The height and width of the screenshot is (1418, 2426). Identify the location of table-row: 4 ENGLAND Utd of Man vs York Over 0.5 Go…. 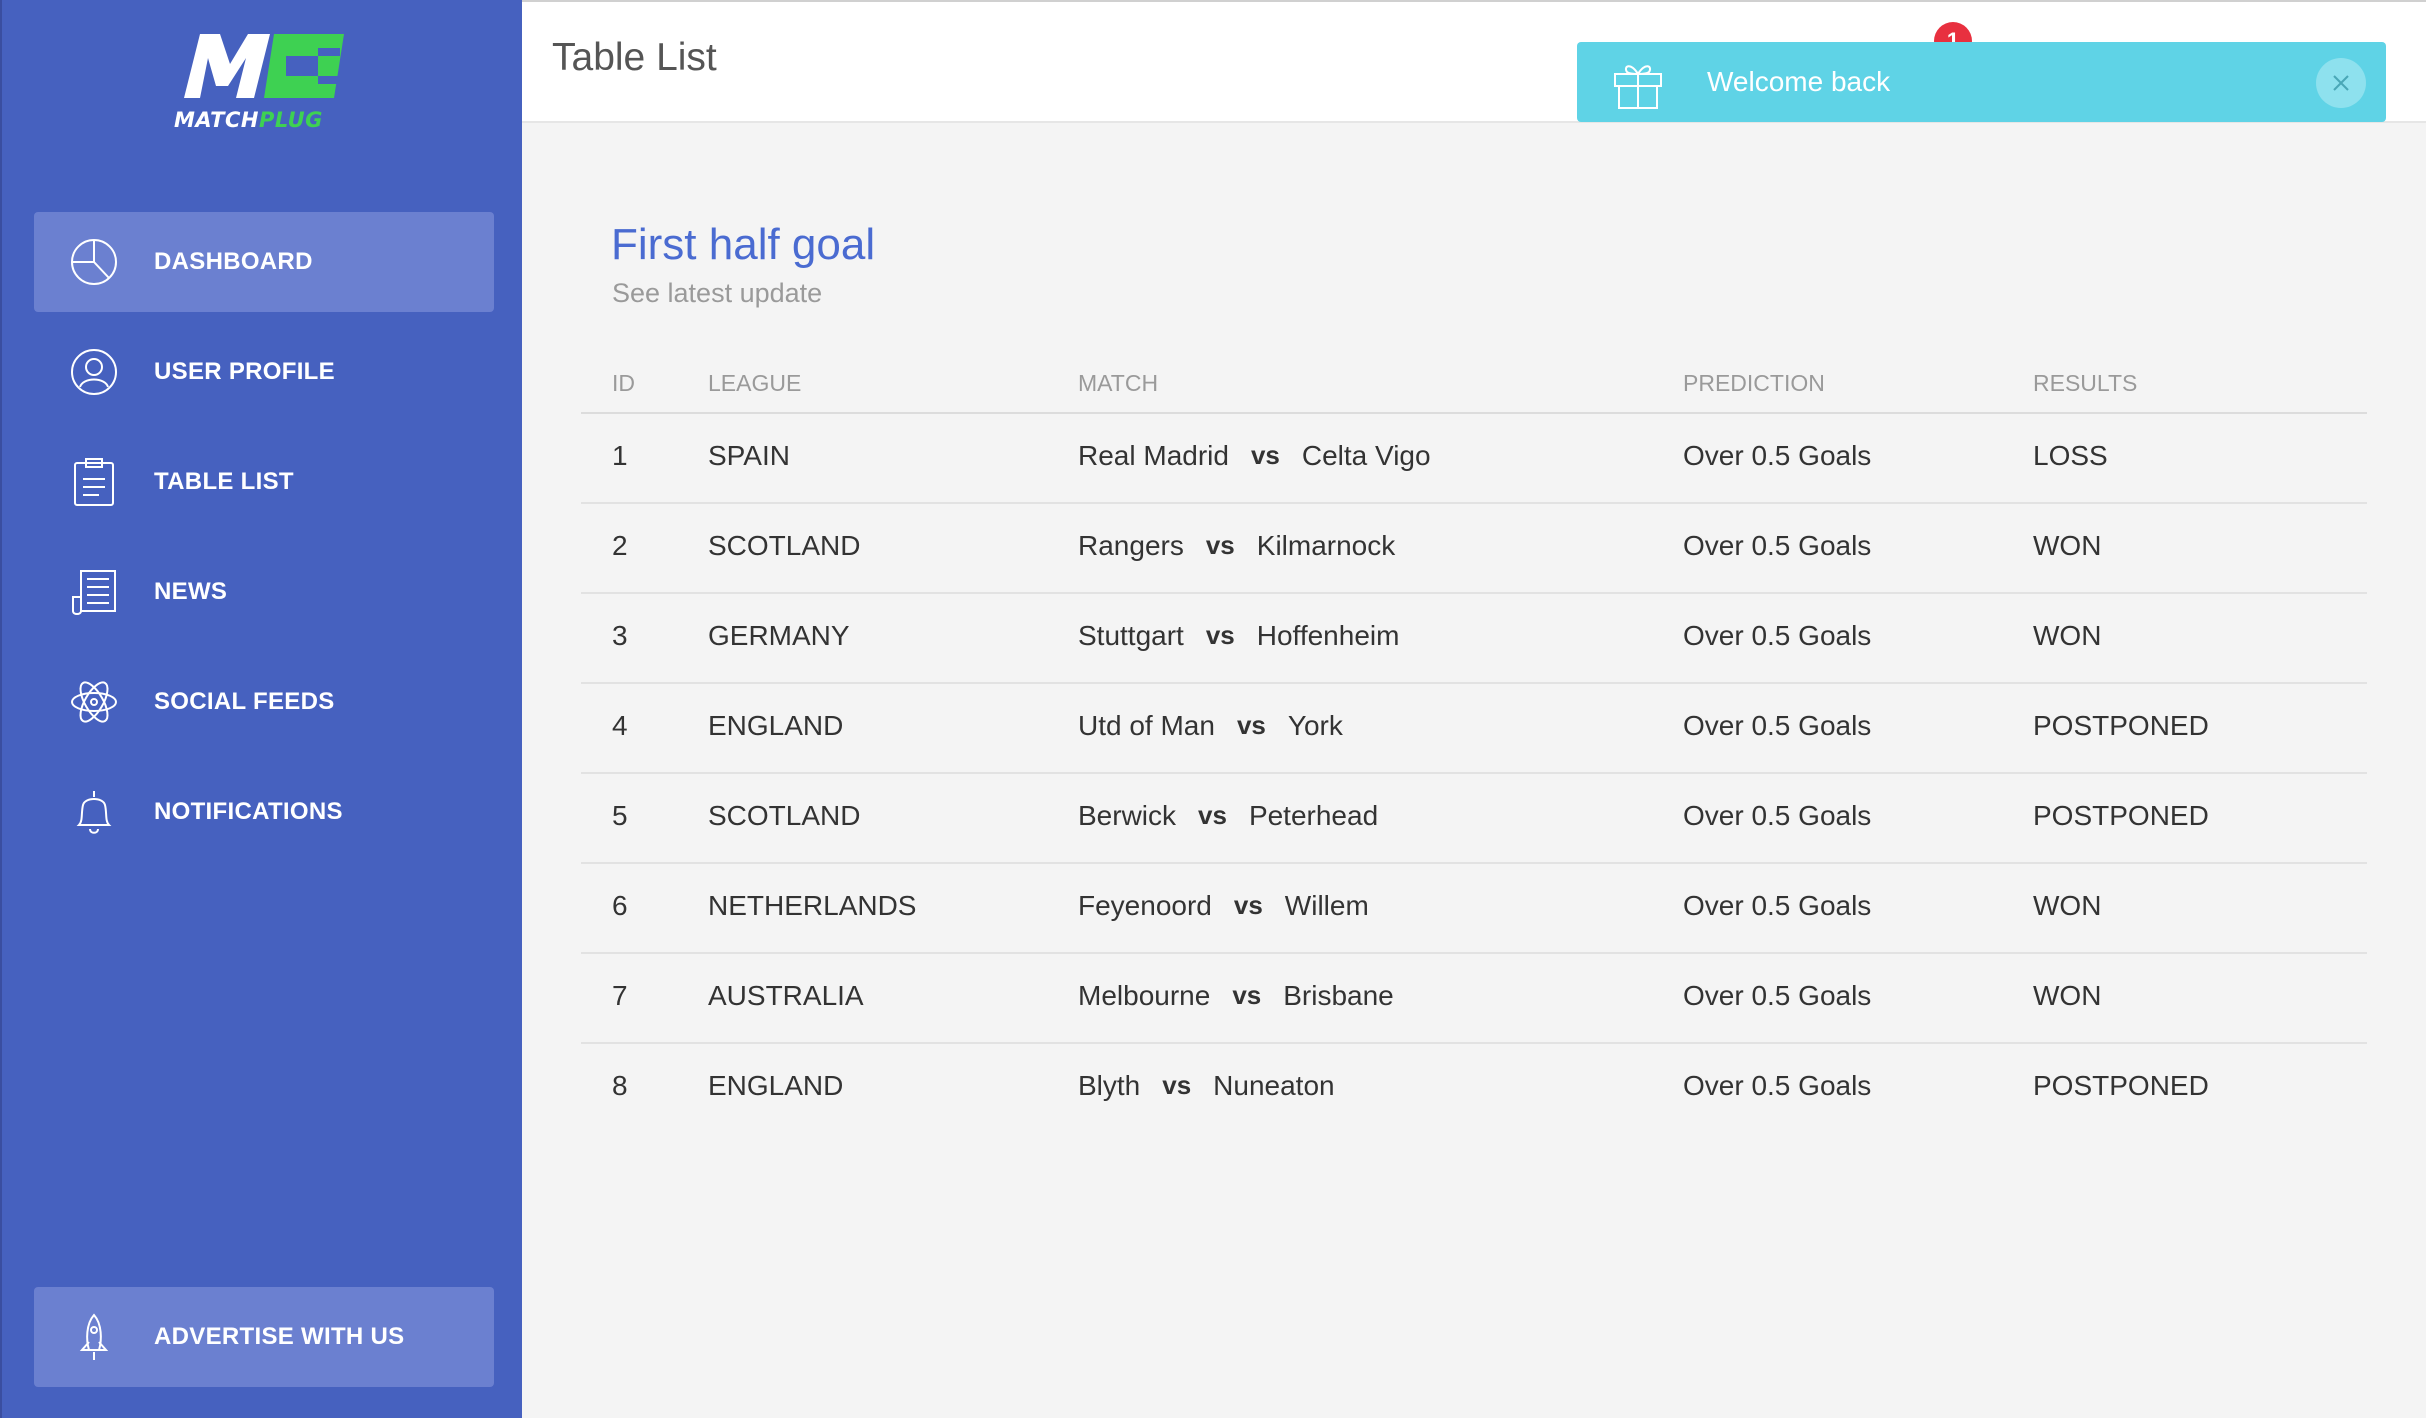
(1474, 729).